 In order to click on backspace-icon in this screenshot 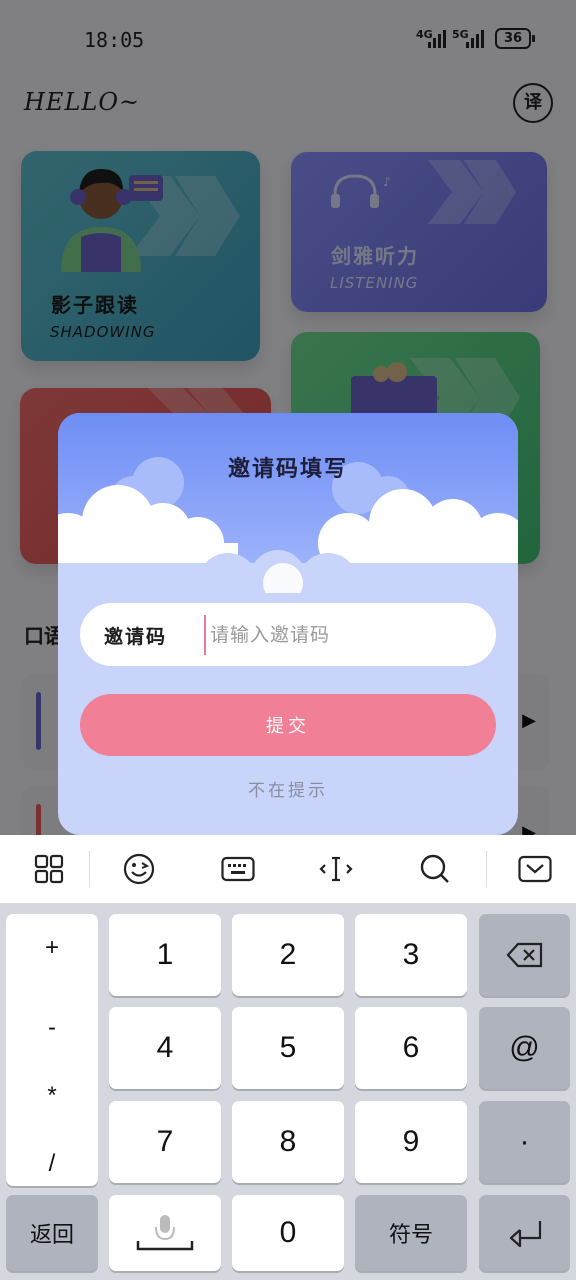, I will do `click(524, 955)`.